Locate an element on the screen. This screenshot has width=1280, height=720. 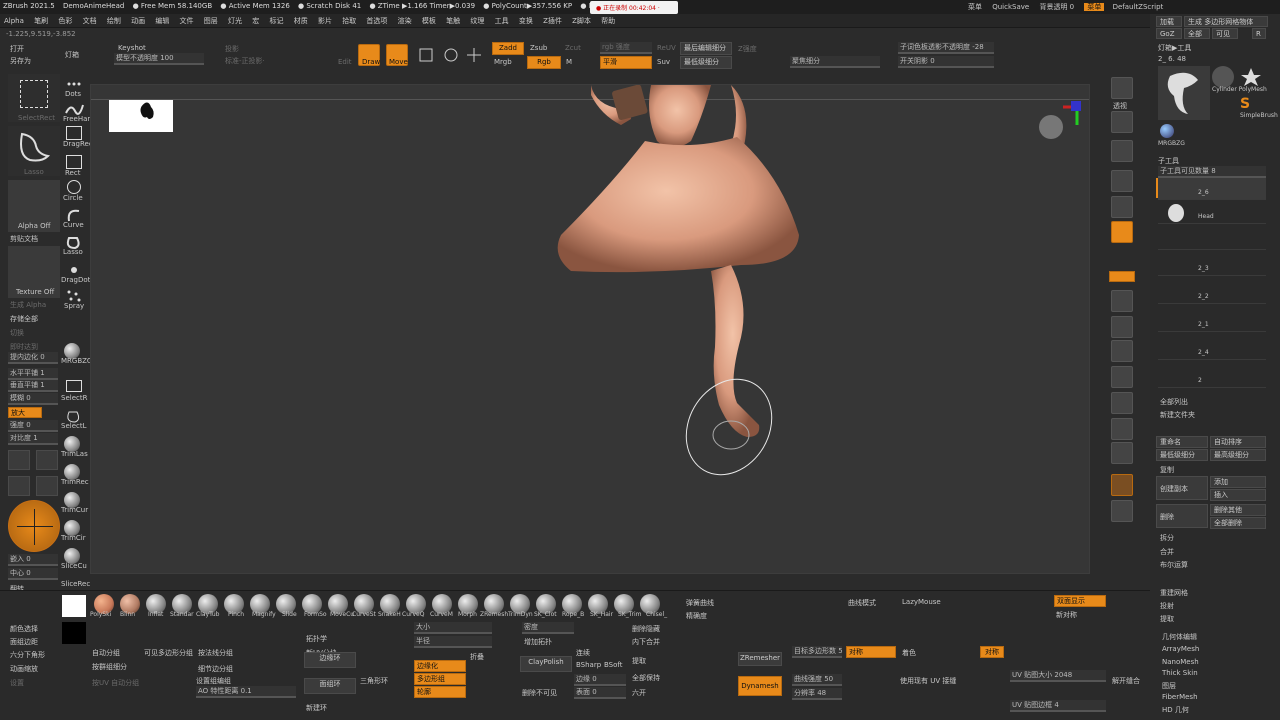
polyframe-icon is located at coordinates (1122, 232).